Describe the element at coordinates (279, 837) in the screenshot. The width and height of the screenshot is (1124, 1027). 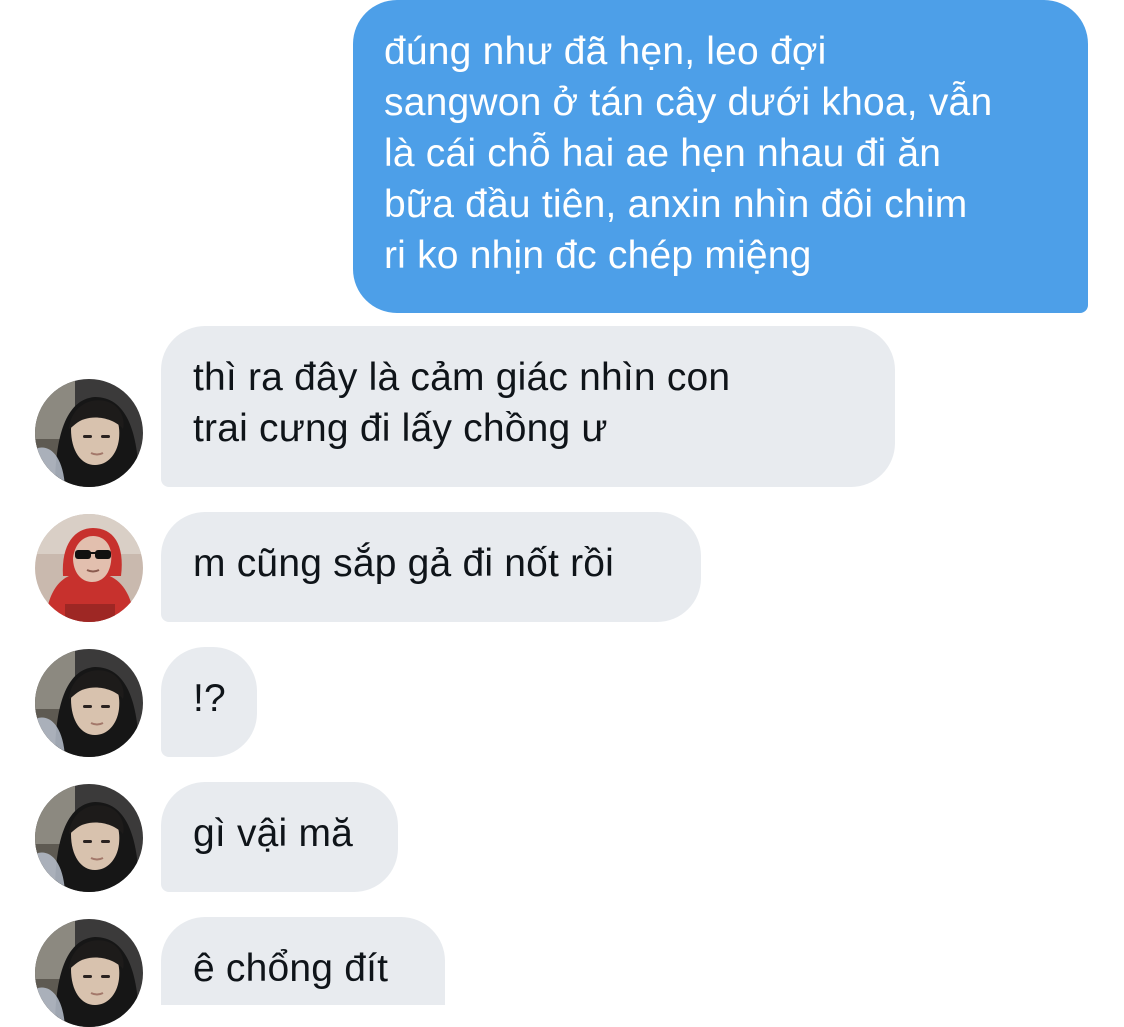
I see `message-bubble-incoming: gì vậi mă` at that location.